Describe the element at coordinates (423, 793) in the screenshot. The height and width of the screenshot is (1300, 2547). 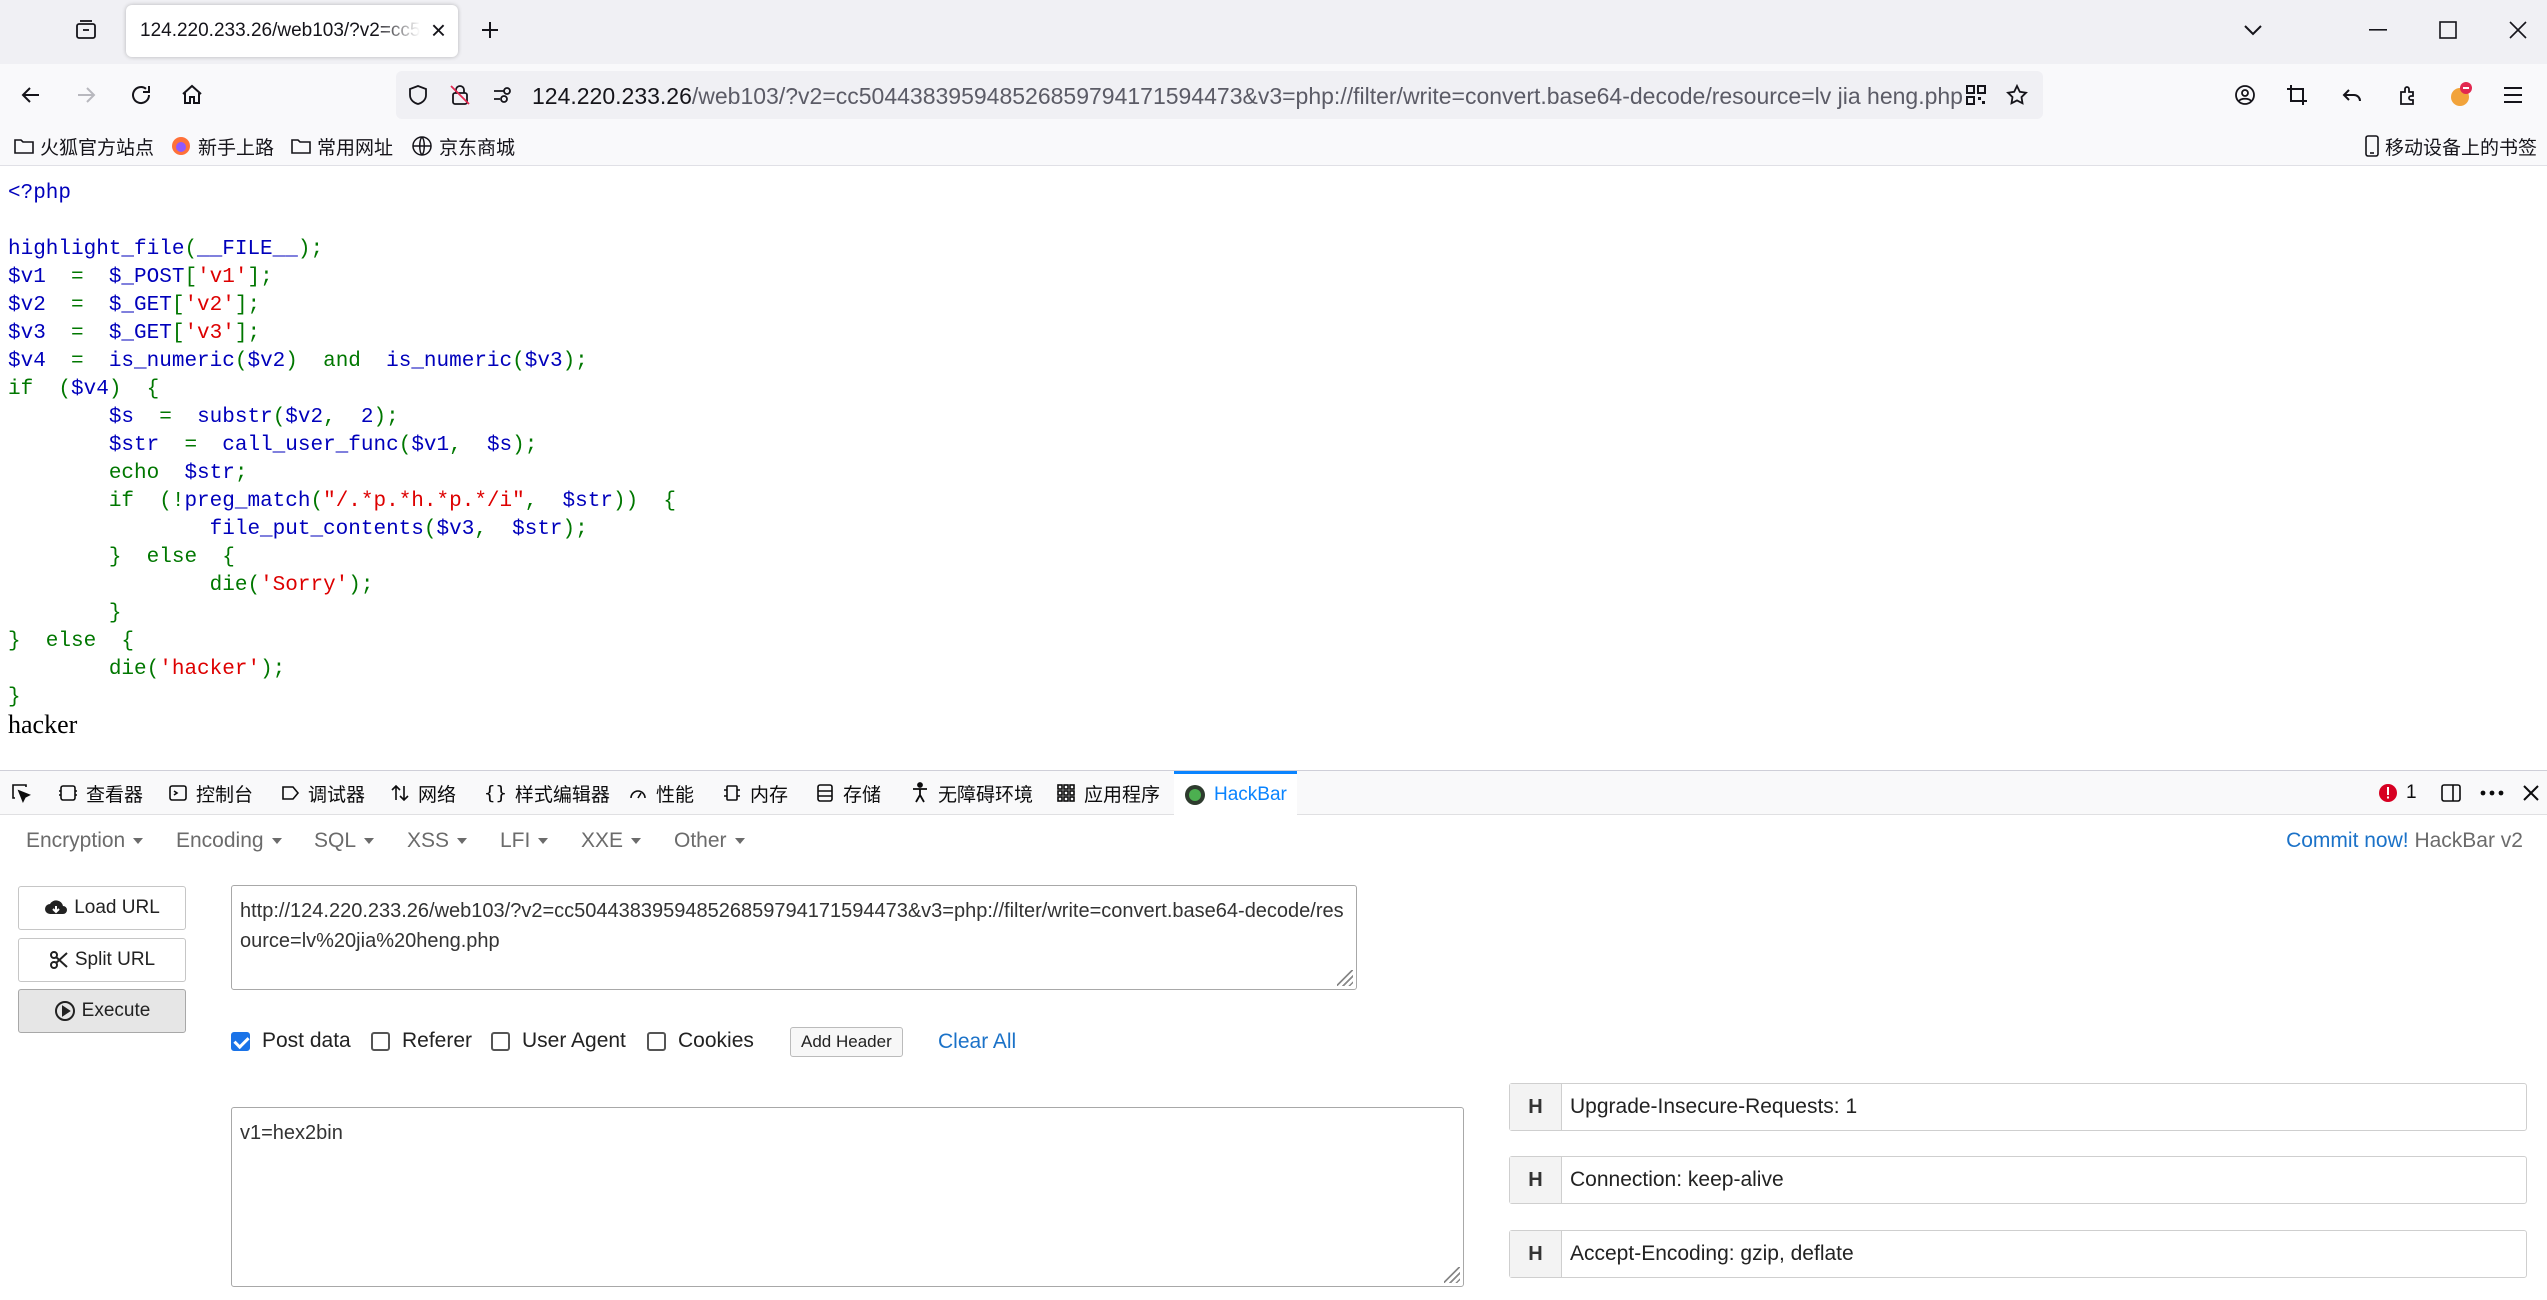
I see `tab-network: 网络` at that location.